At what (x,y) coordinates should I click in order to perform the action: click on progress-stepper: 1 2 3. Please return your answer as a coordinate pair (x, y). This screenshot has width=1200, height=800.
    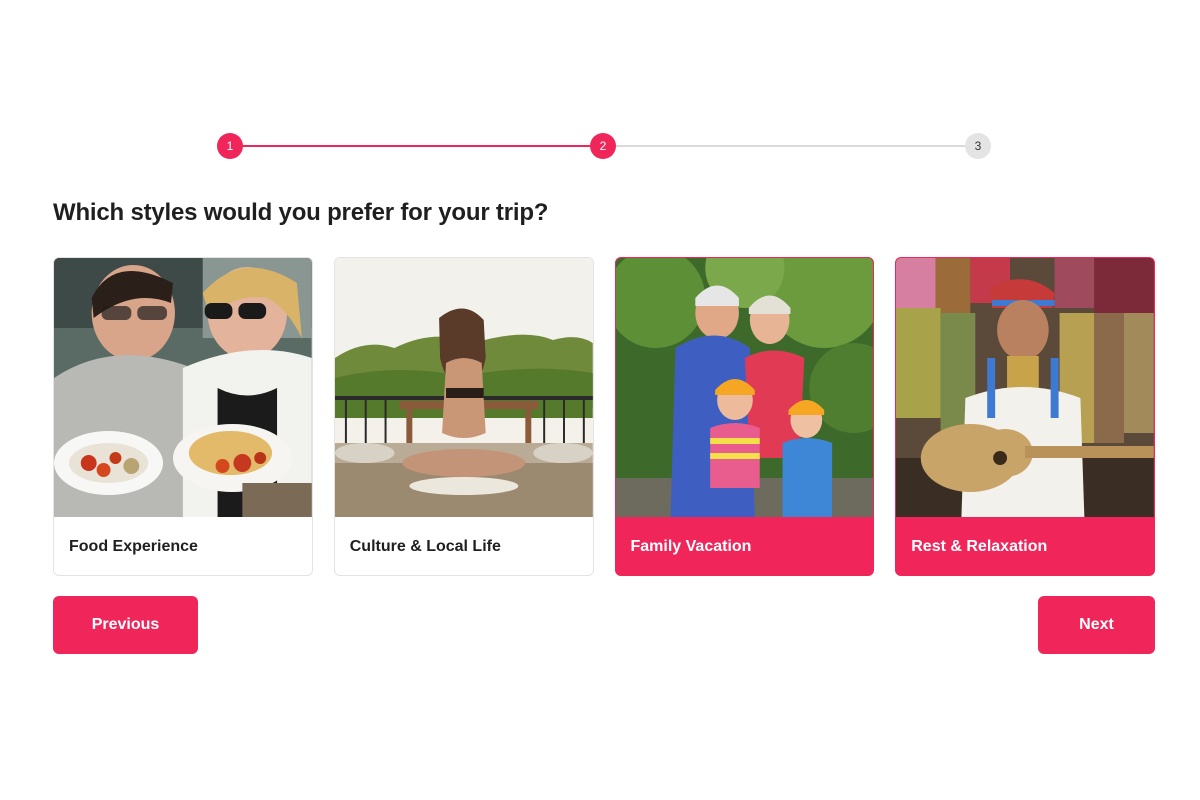
    Looking at the image, I should click on (604, 146).